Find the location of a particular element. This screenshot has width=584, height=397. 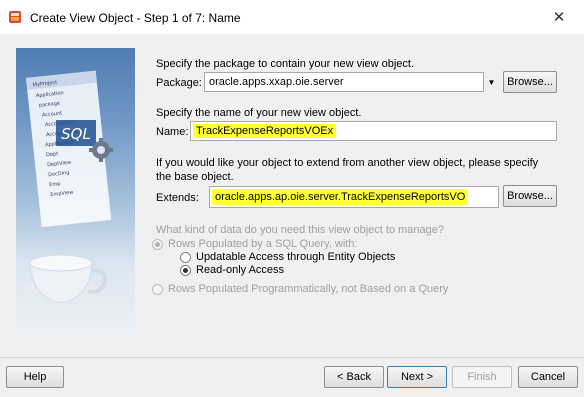

name-label: Name: is located at coordinates (172, 132).